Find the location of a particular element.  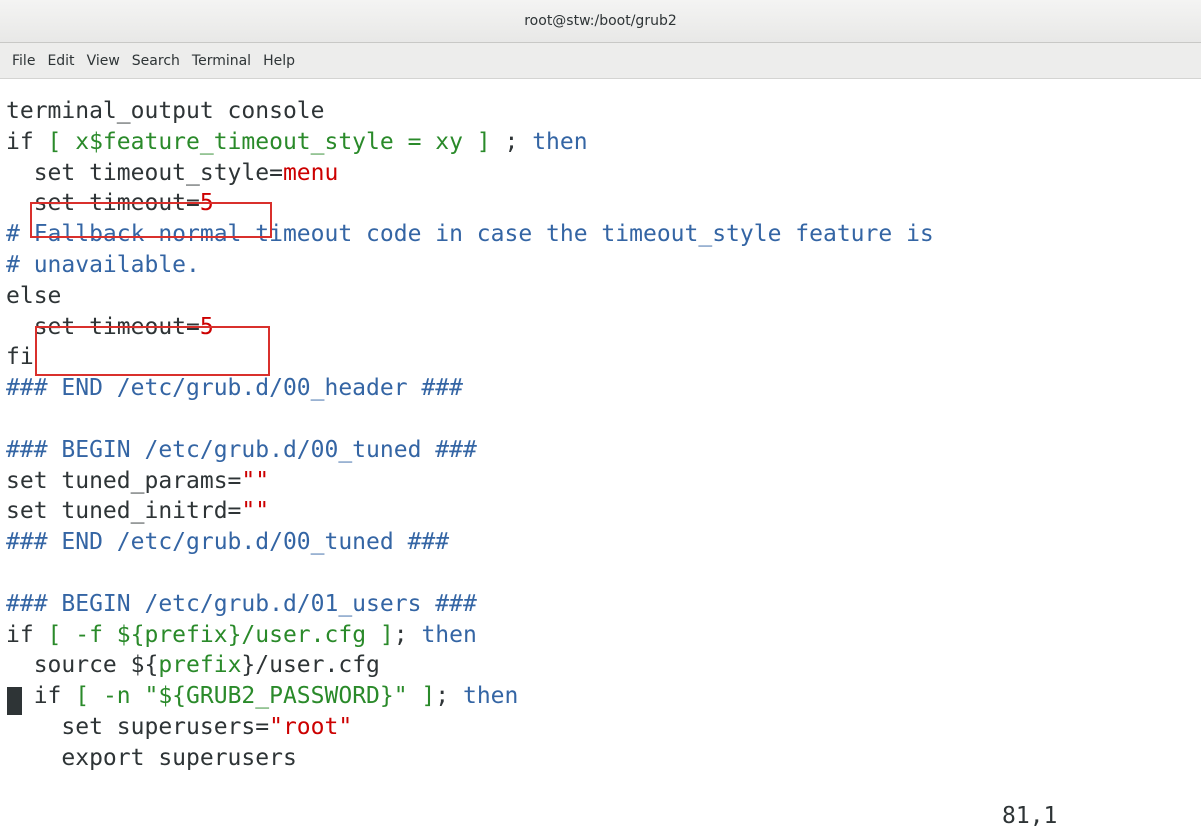

window-titlebar: root@stw:/boot/grub2 is located at coordinates (600, 21).